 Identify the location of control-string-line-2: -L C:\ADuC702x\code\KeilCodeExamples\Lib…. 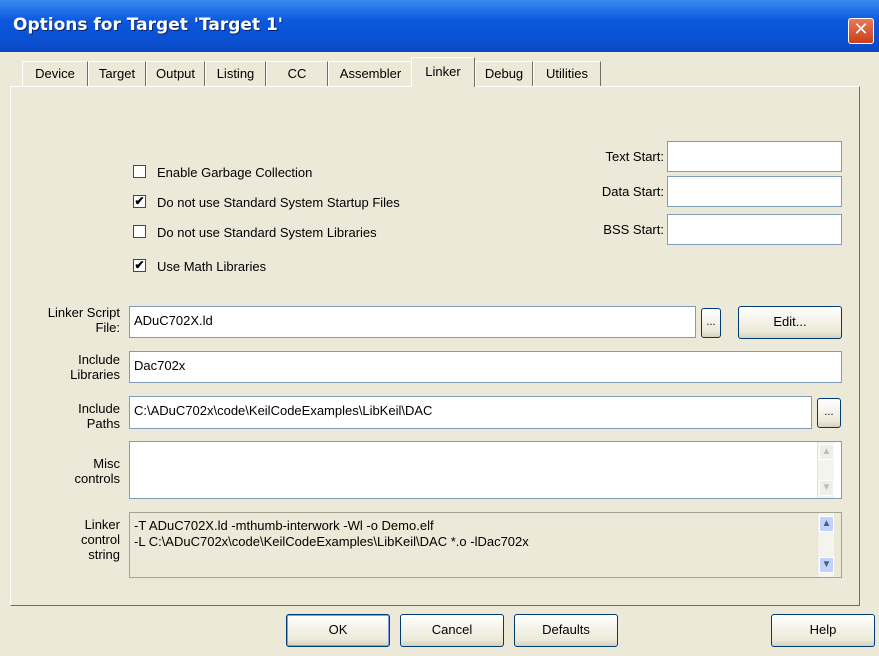
(331, 541).